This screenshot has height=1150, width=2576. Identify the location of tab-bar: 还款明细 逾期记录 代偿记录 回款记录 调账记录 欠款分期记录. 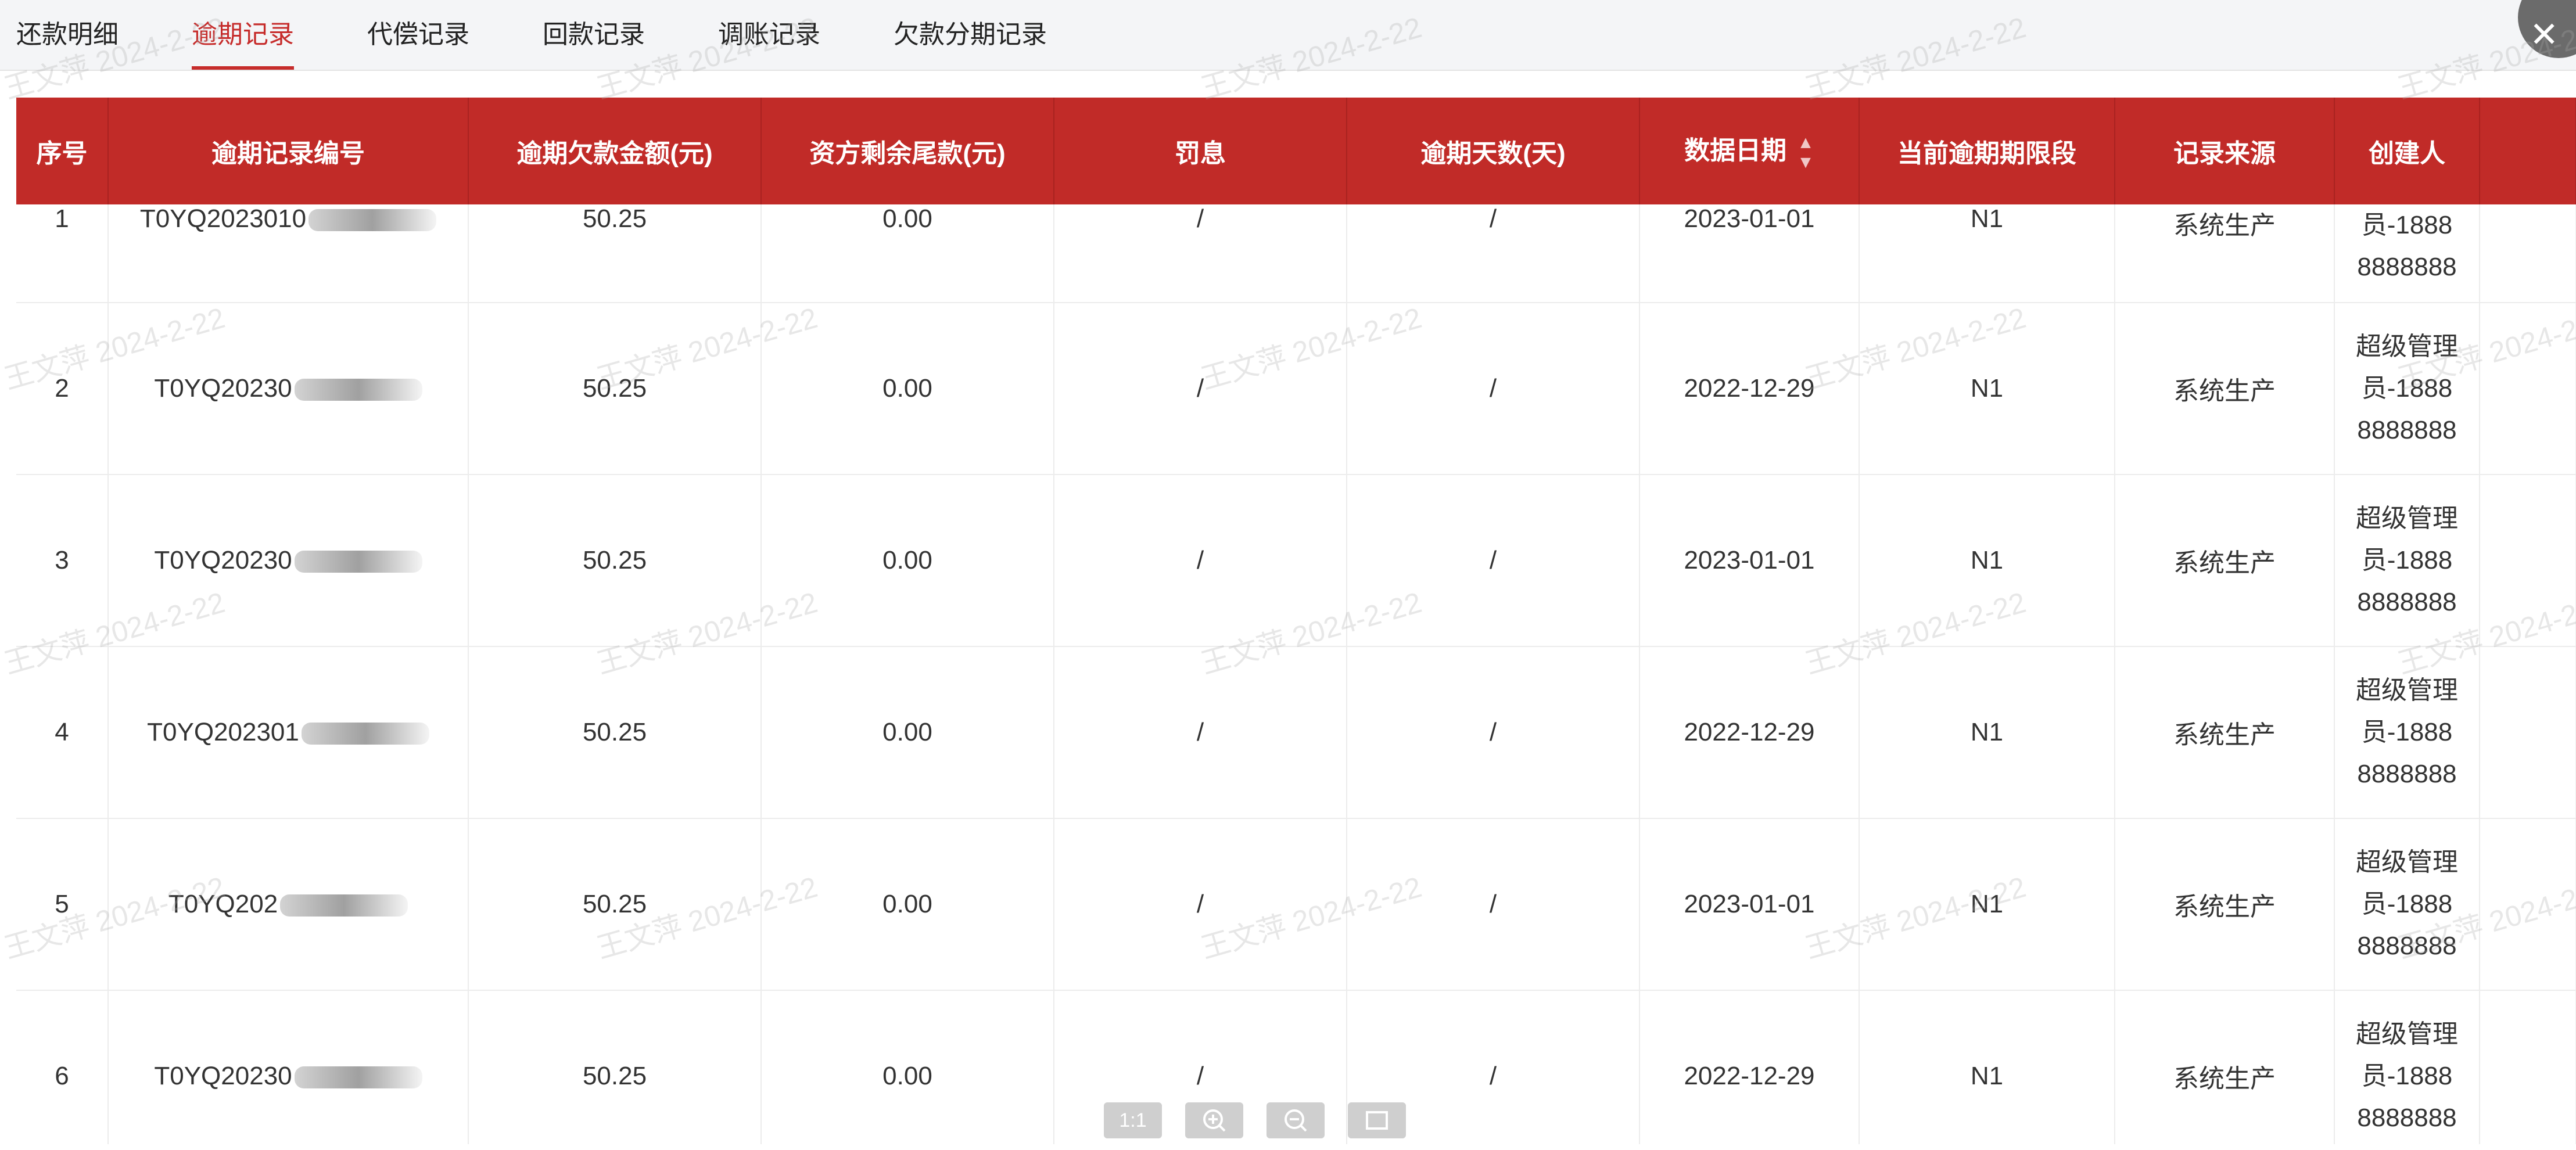
(1288, 35).